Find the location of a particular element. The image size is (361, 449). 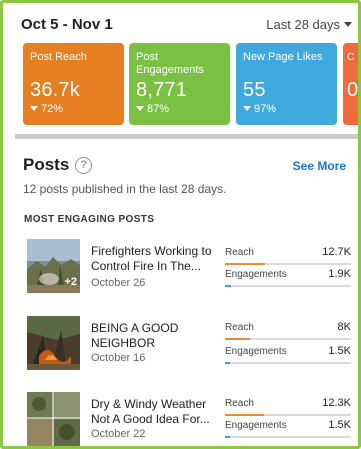

tile-partial: C 0 is located at coordinates (351, 84).